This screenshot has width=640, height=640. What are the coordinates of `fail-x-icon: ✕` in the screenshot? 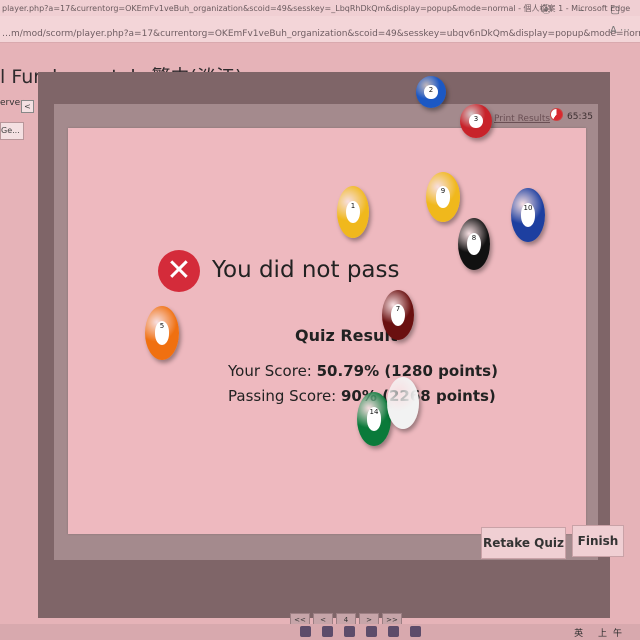 It's located at (179, 271).